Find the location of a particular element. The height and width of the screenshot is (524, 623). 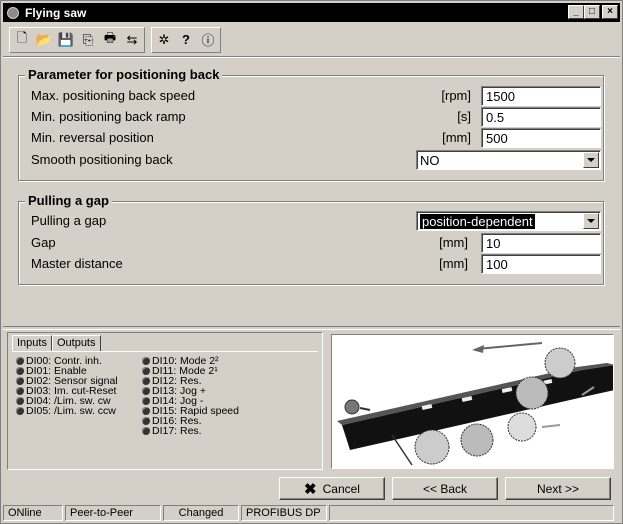

open-folder-icon: 📂 is located at coordinates (44, 39).